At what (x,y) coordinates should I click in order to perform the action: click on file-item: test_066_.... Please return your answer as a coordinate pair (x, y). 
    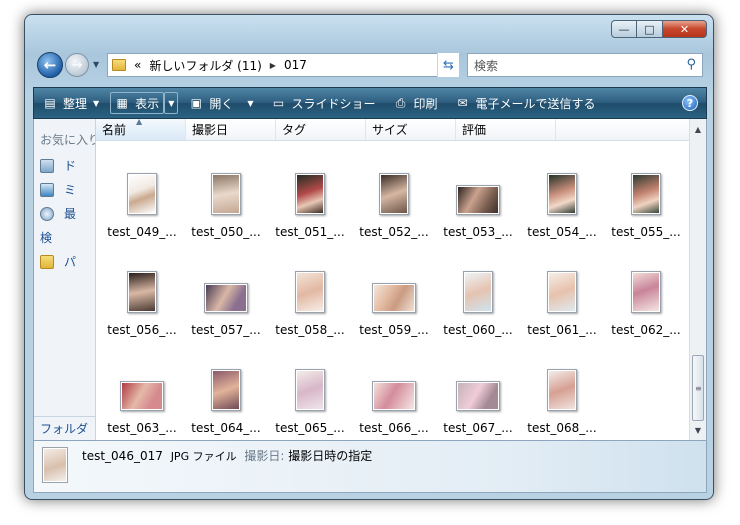
    Looking at the image, I should click on (394, 393).